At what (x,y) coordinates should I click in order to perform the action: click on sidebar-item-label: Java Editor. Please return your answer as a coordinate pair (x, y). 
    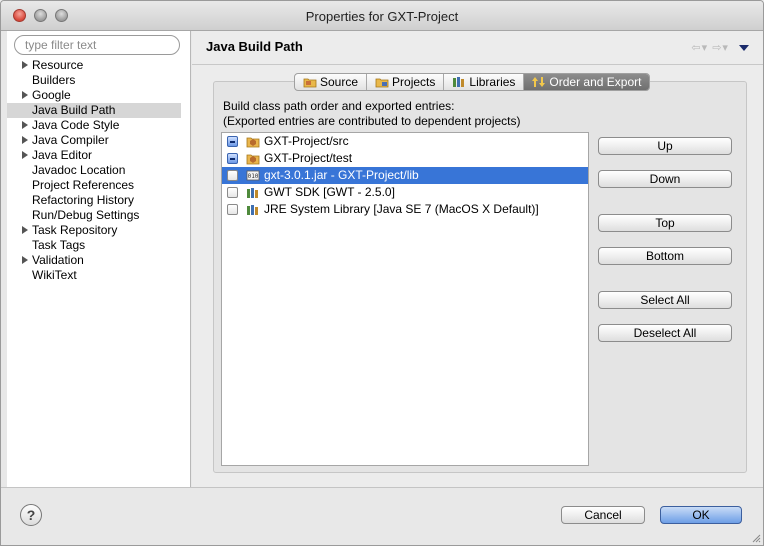
    Looking at the image, I should click on (62, 155).